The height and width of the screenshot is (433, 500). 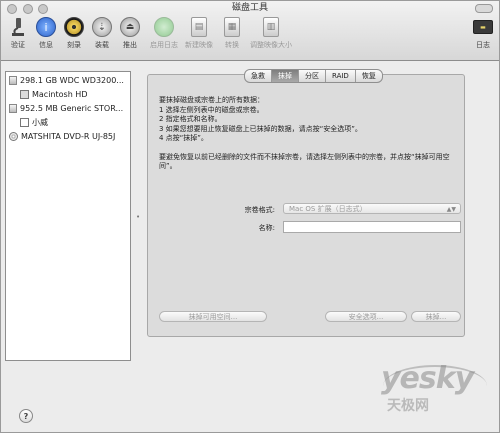 I want to click on microscope-icon, so click(x=18, y=27).